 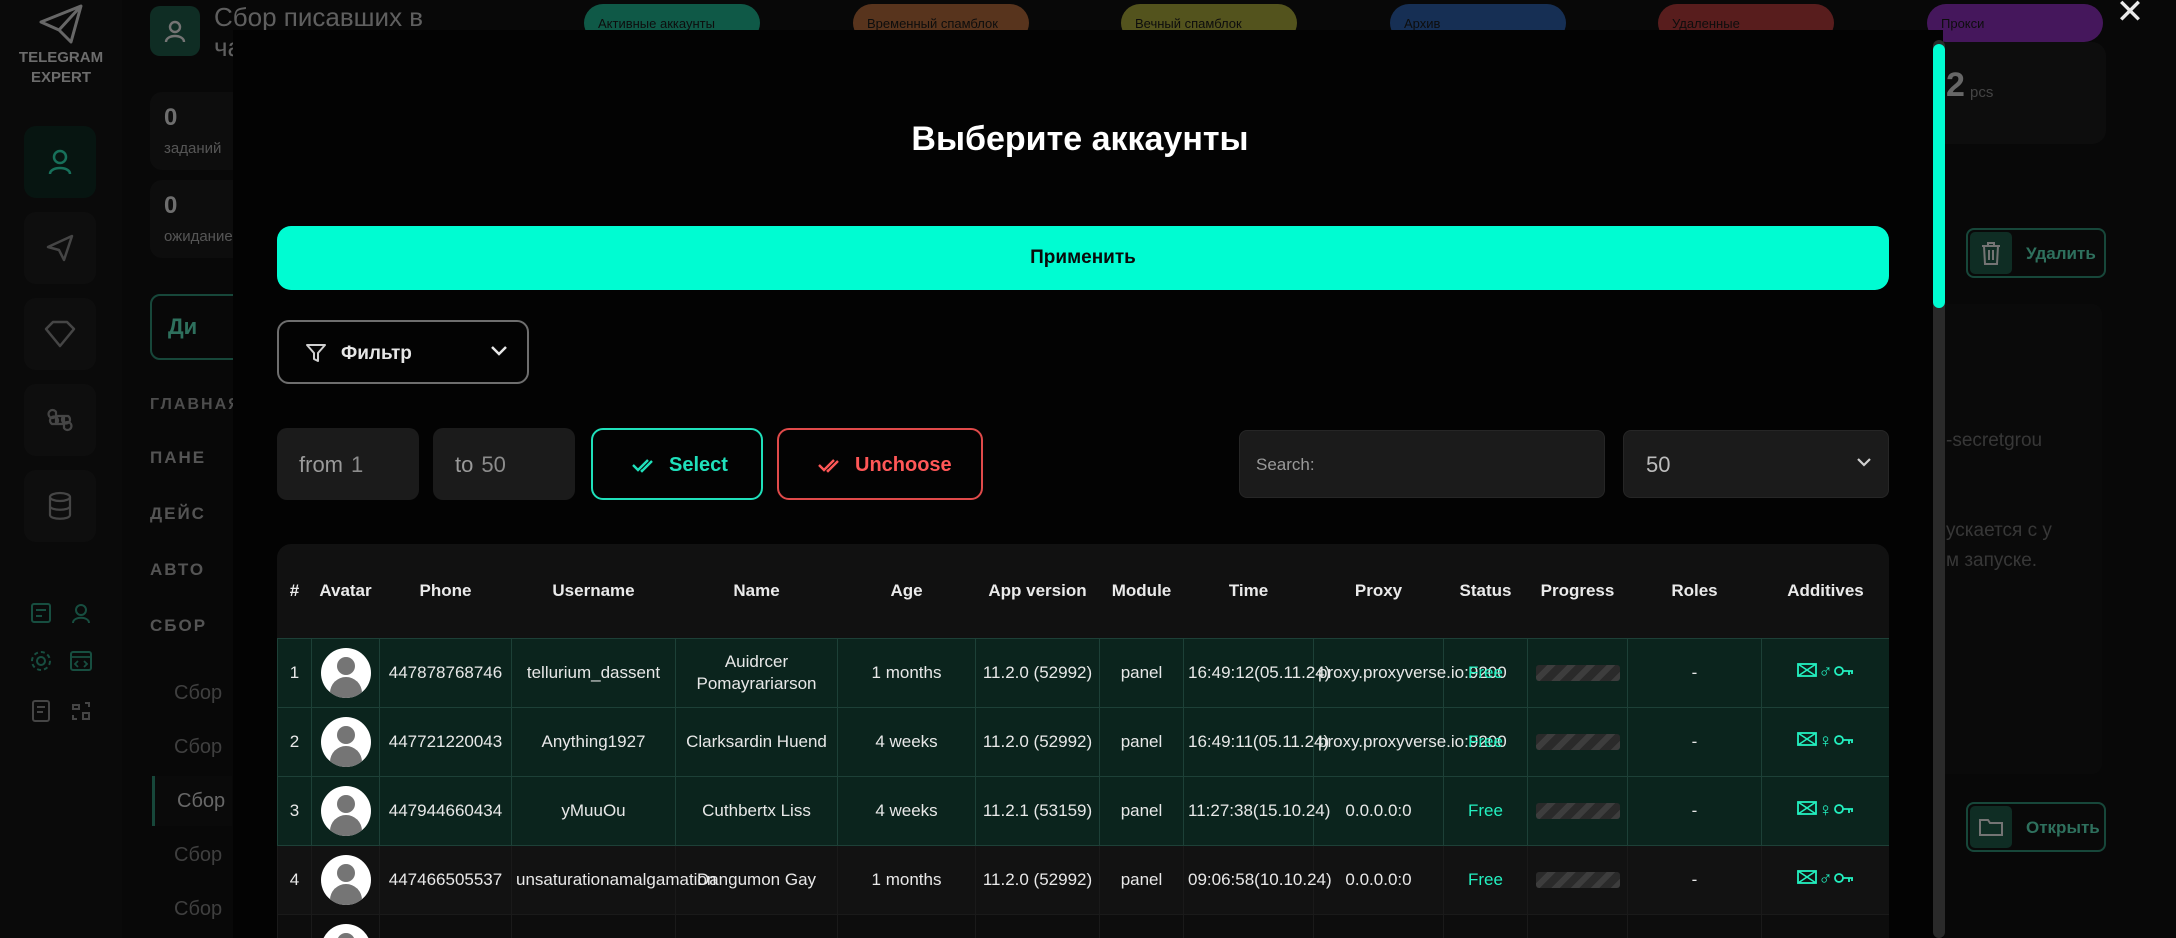 I want to click on cell-name: Dangumon Gay, so click(x=756, y=879).